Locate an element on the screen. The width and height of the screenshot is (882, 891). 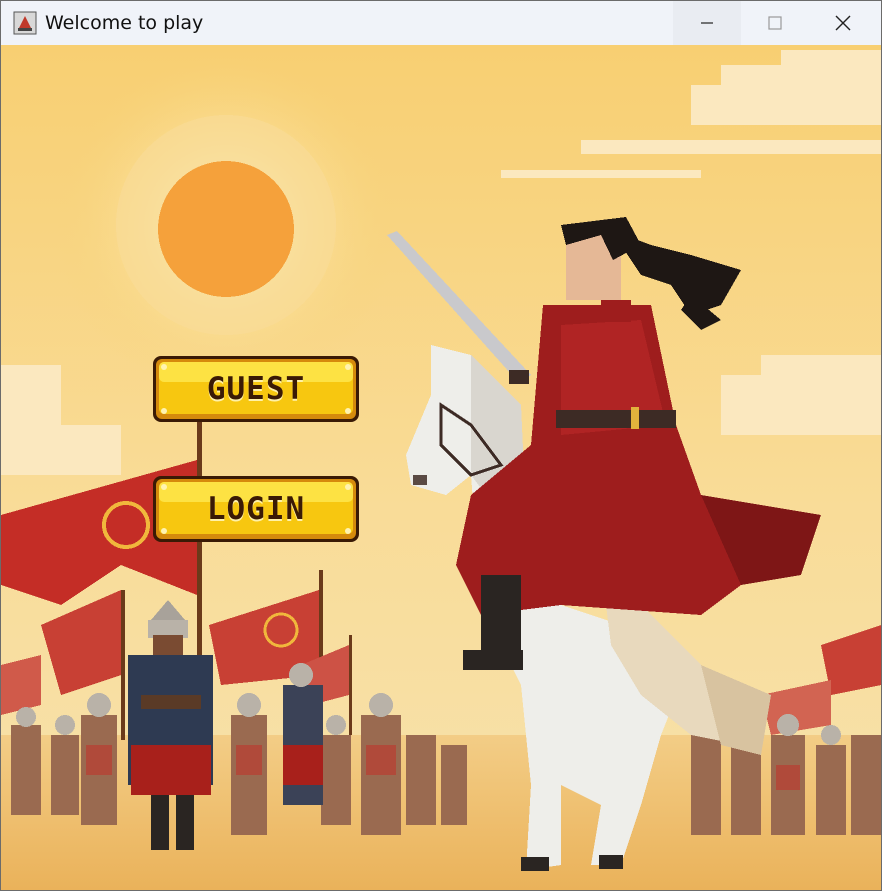
close-icon is located at coordinates (843, 23).